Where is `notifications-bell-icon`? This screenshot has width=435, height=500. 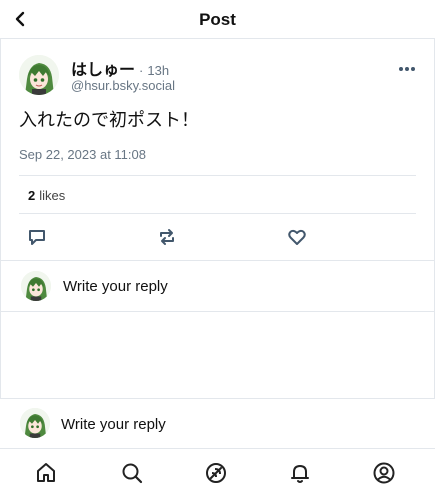
notifications-bell-icon is located at coordinates (300, 474).